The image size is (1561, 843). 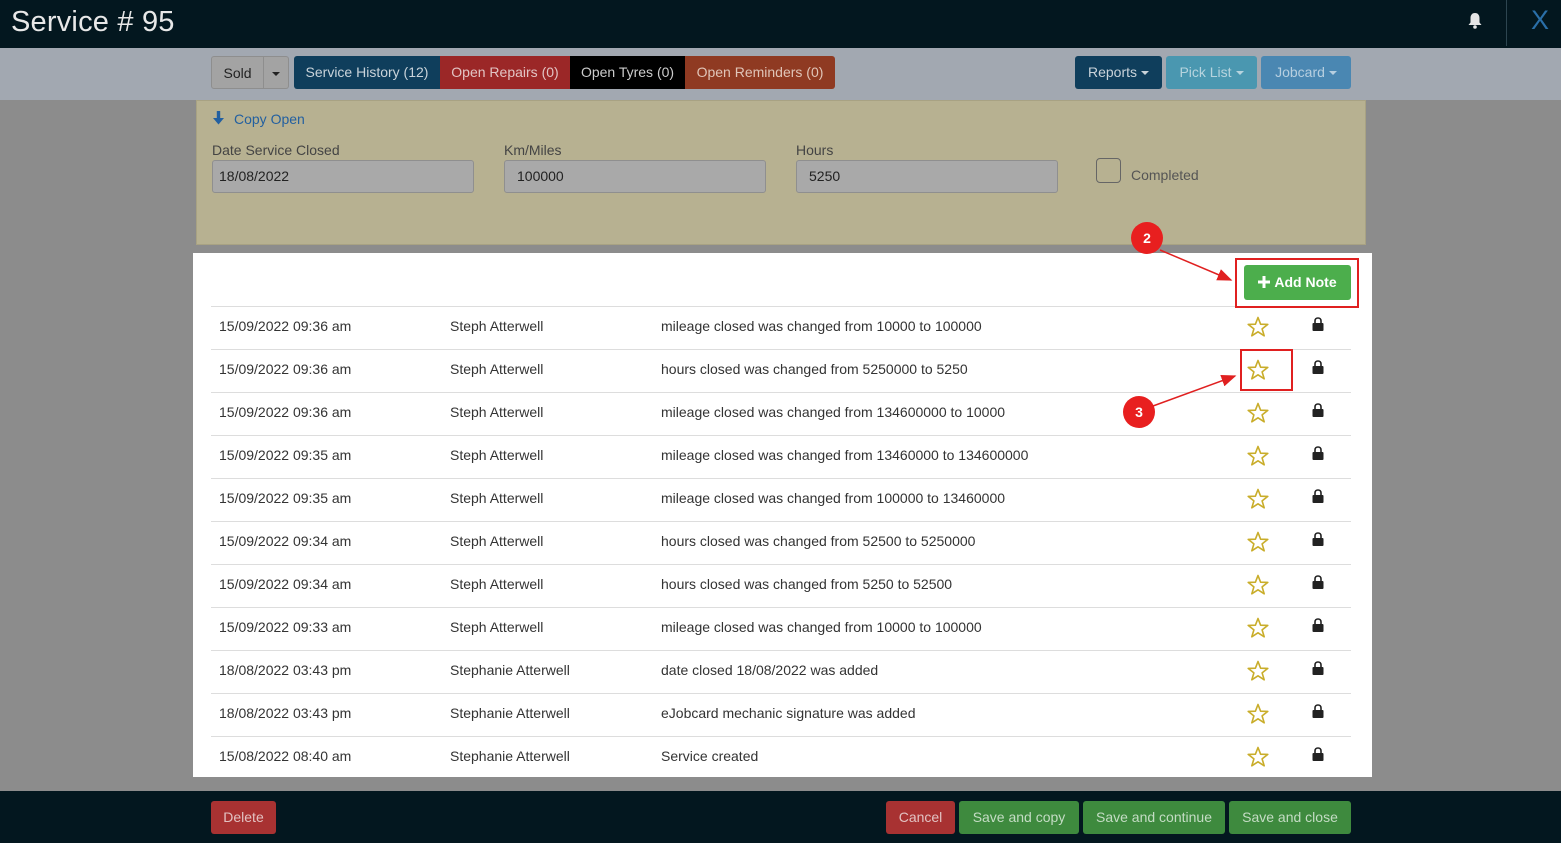 I want to click on open-repairs-button: Open Repairs (0), so click(x=505, y=72).